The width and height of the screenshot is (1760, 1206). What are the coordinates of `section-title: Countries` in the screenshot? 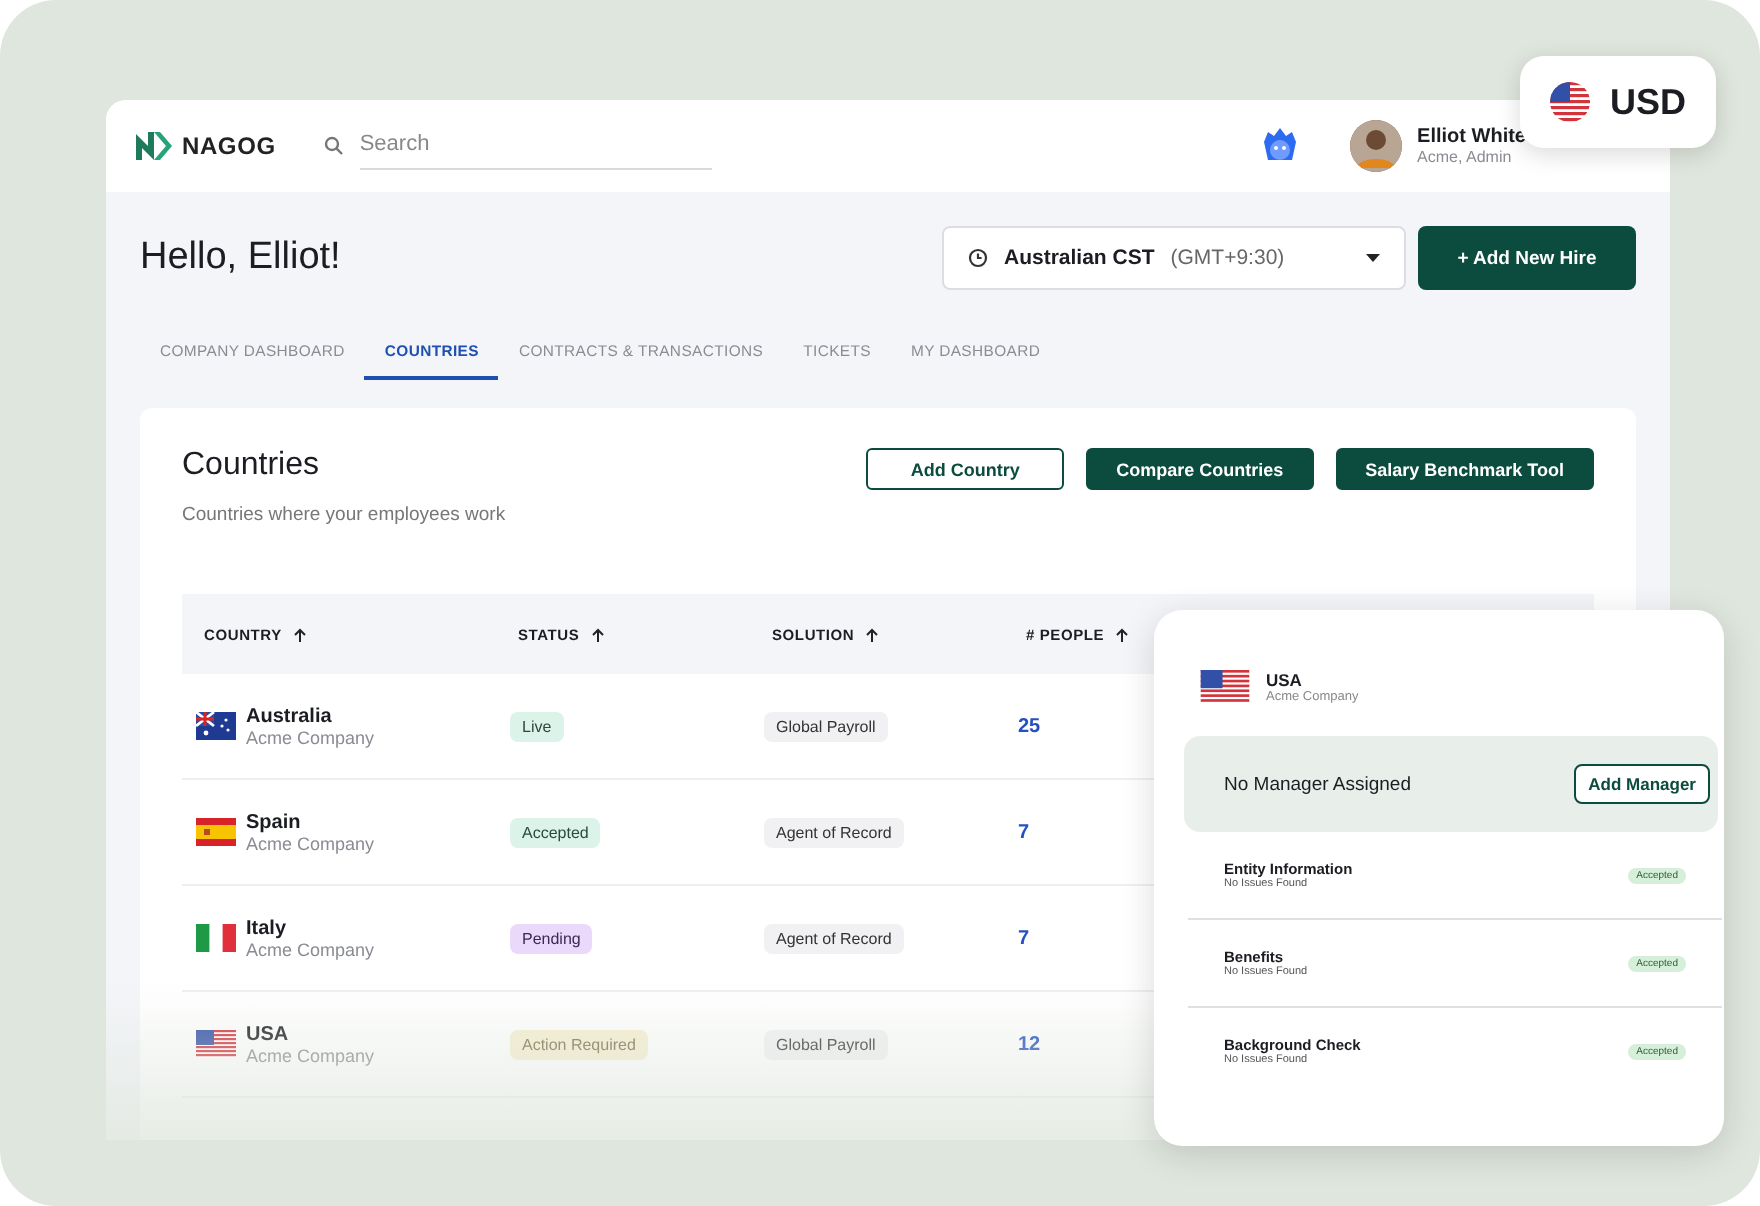 It's located at (251, 466).